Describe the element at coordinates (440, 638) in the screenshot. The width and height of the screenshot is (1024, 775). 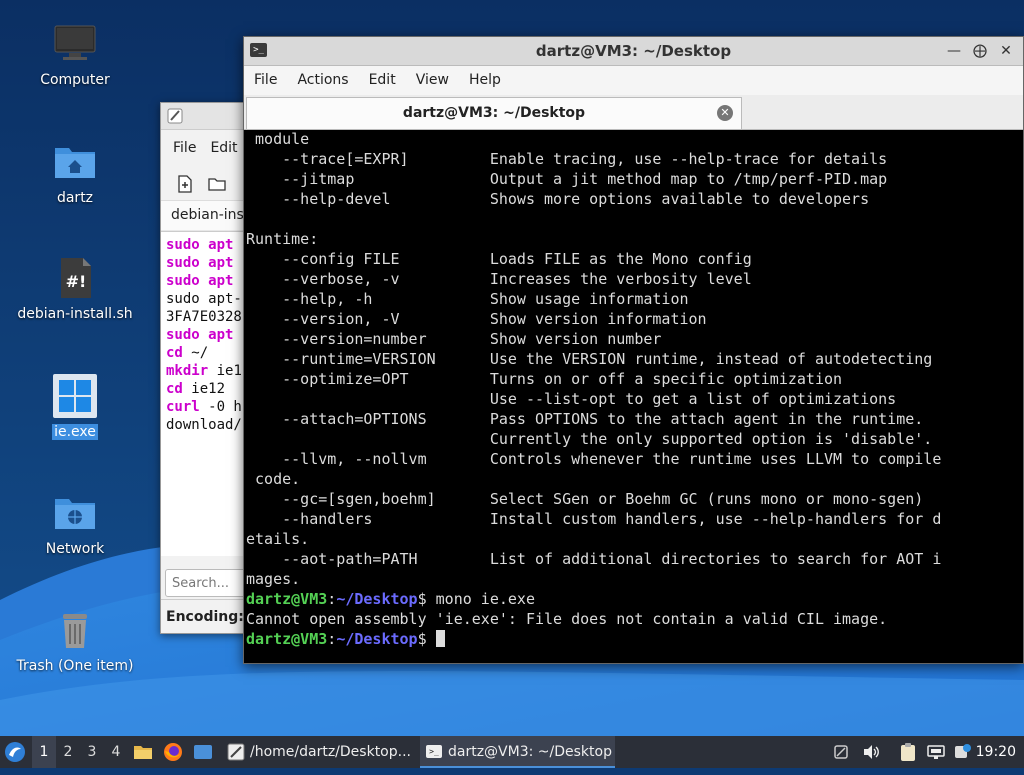
I see `terminal-cursor` at that location.